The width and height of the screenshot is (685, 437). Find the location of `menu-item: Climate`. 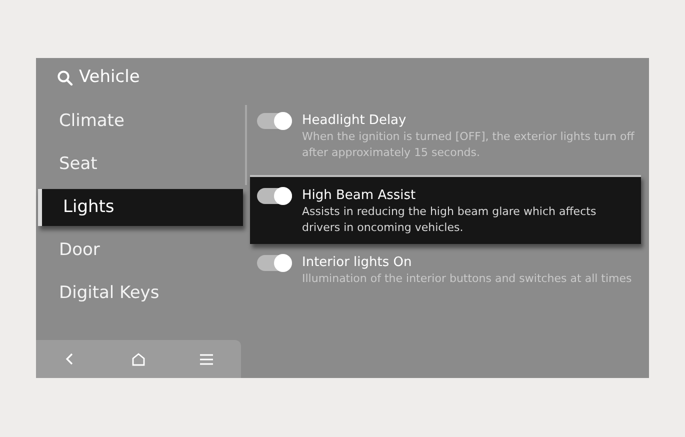

menu-item: Climate is located at coordinates (140, 121).